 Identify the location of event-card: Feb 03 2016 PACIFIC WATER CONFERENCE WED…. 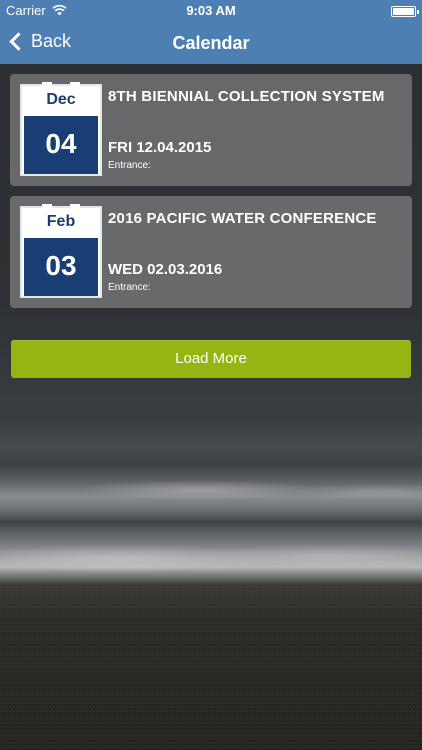
(211, 252).